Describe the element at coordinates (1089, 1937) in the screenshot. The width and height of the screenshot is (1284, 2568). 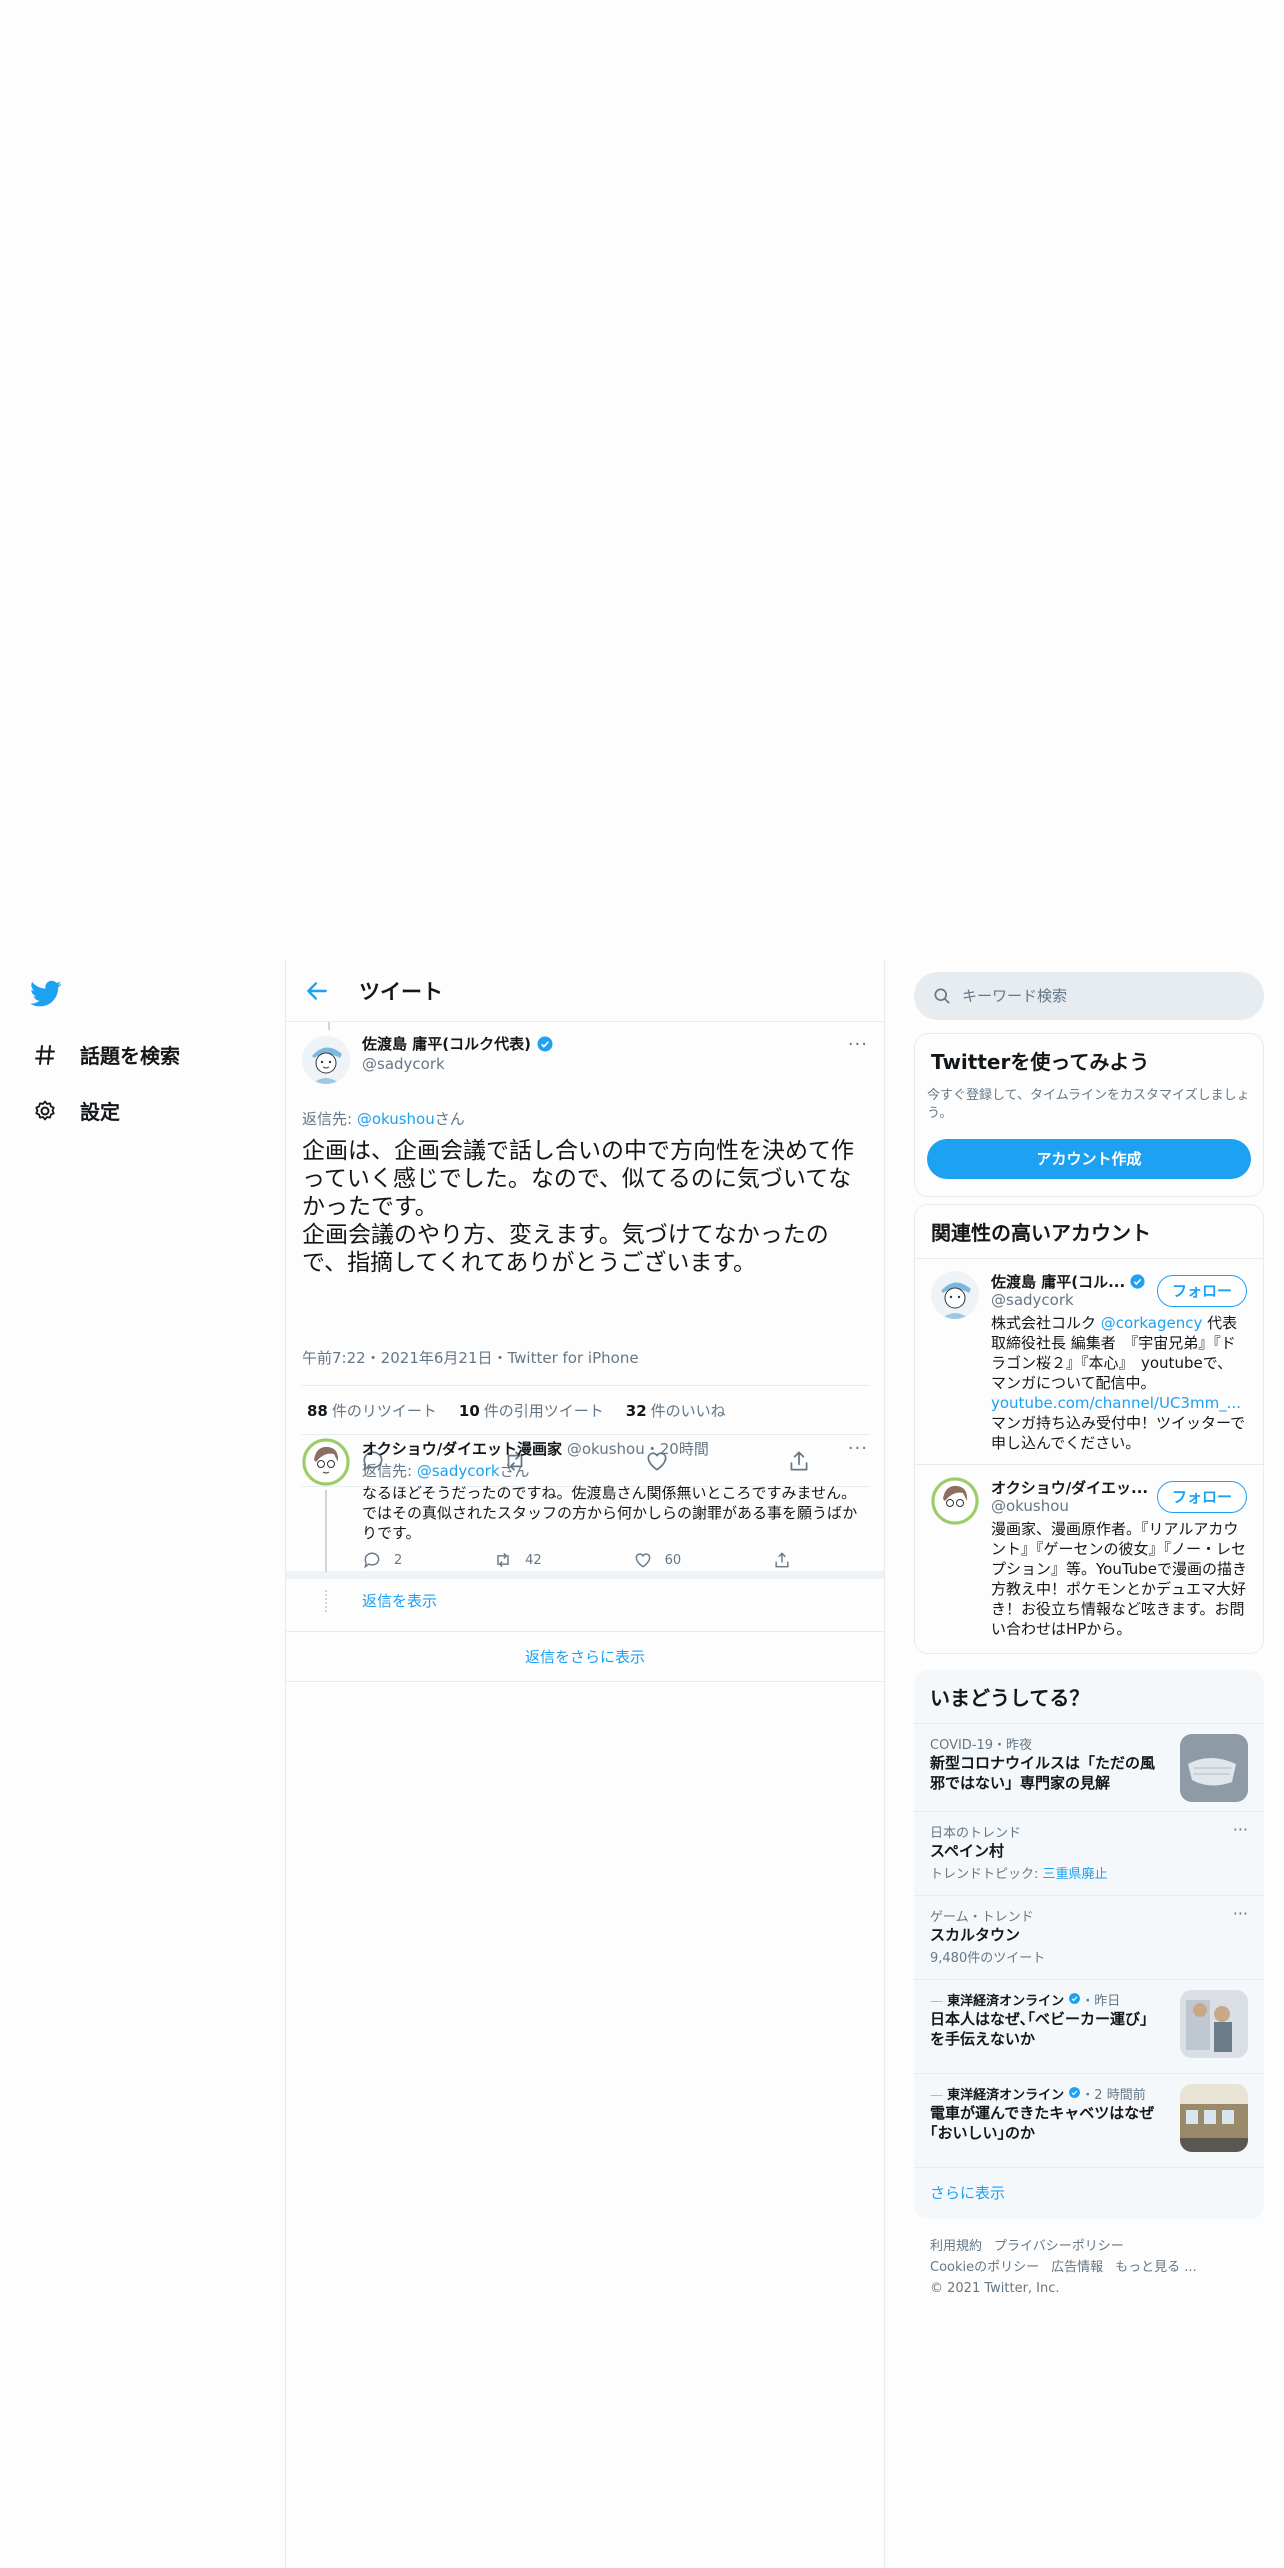
I see `trend-item: ゲーム・トレンド スカルタウン 9,480件のツイート ···` at that location.